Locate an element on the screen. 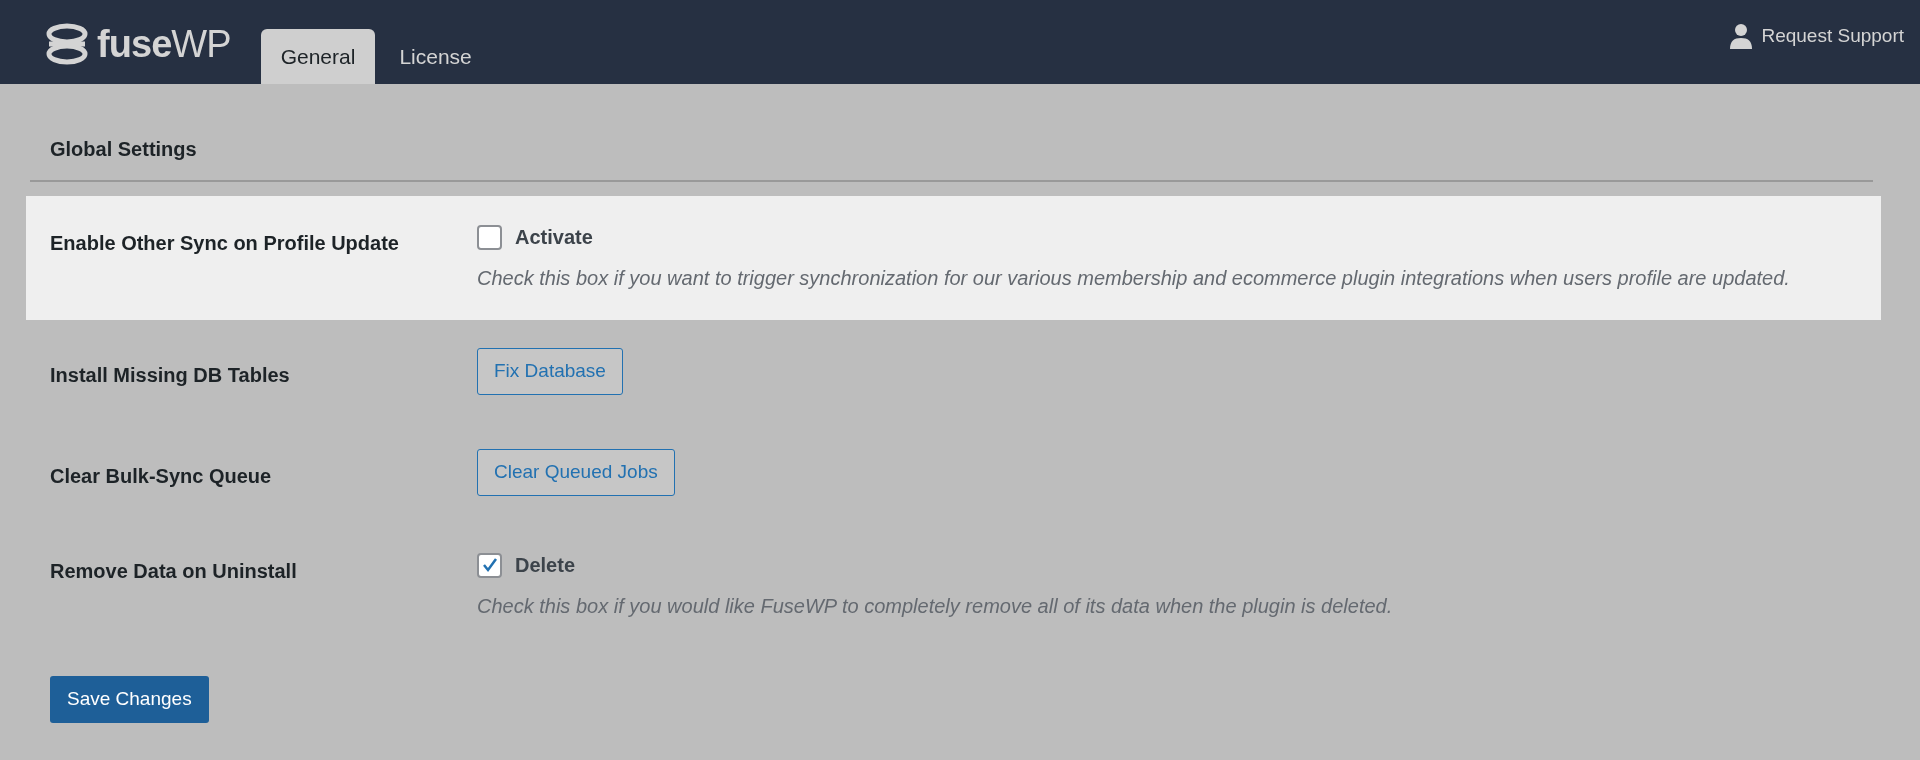 This screenshot has width=1920, height=760. setting-label: Clear Bulk-Sync Queue is located at coordinates (161, 476).